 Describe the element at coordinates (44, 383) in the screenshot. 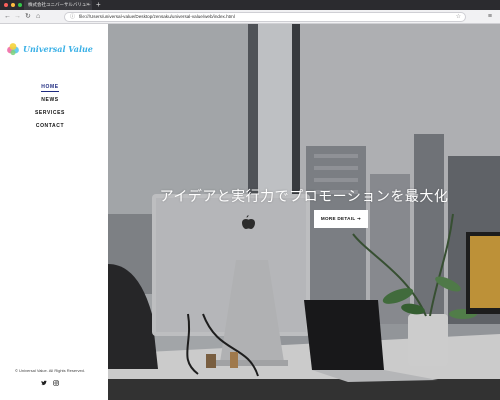

I see `twitter-icon` at that location.